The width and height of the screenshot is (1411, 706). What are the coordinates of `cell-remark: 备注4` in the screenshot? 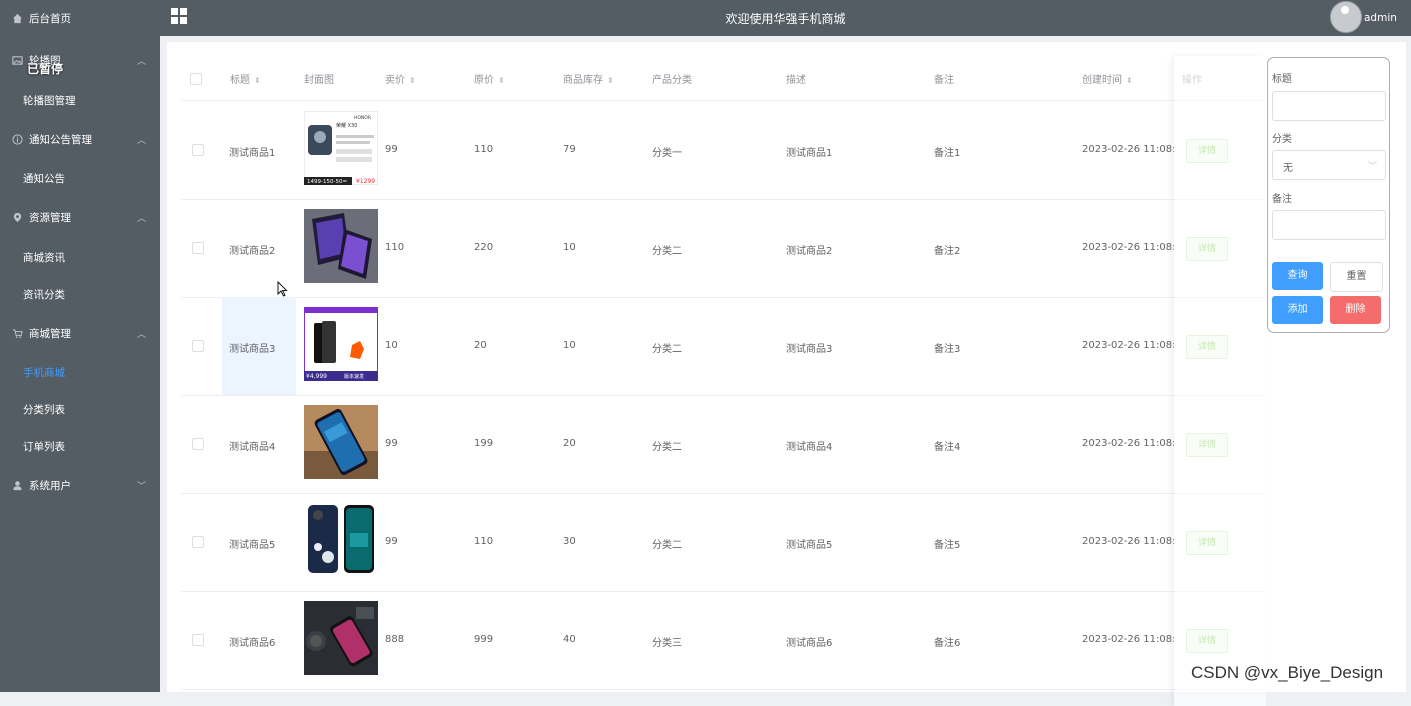 It's located at (947, 447).